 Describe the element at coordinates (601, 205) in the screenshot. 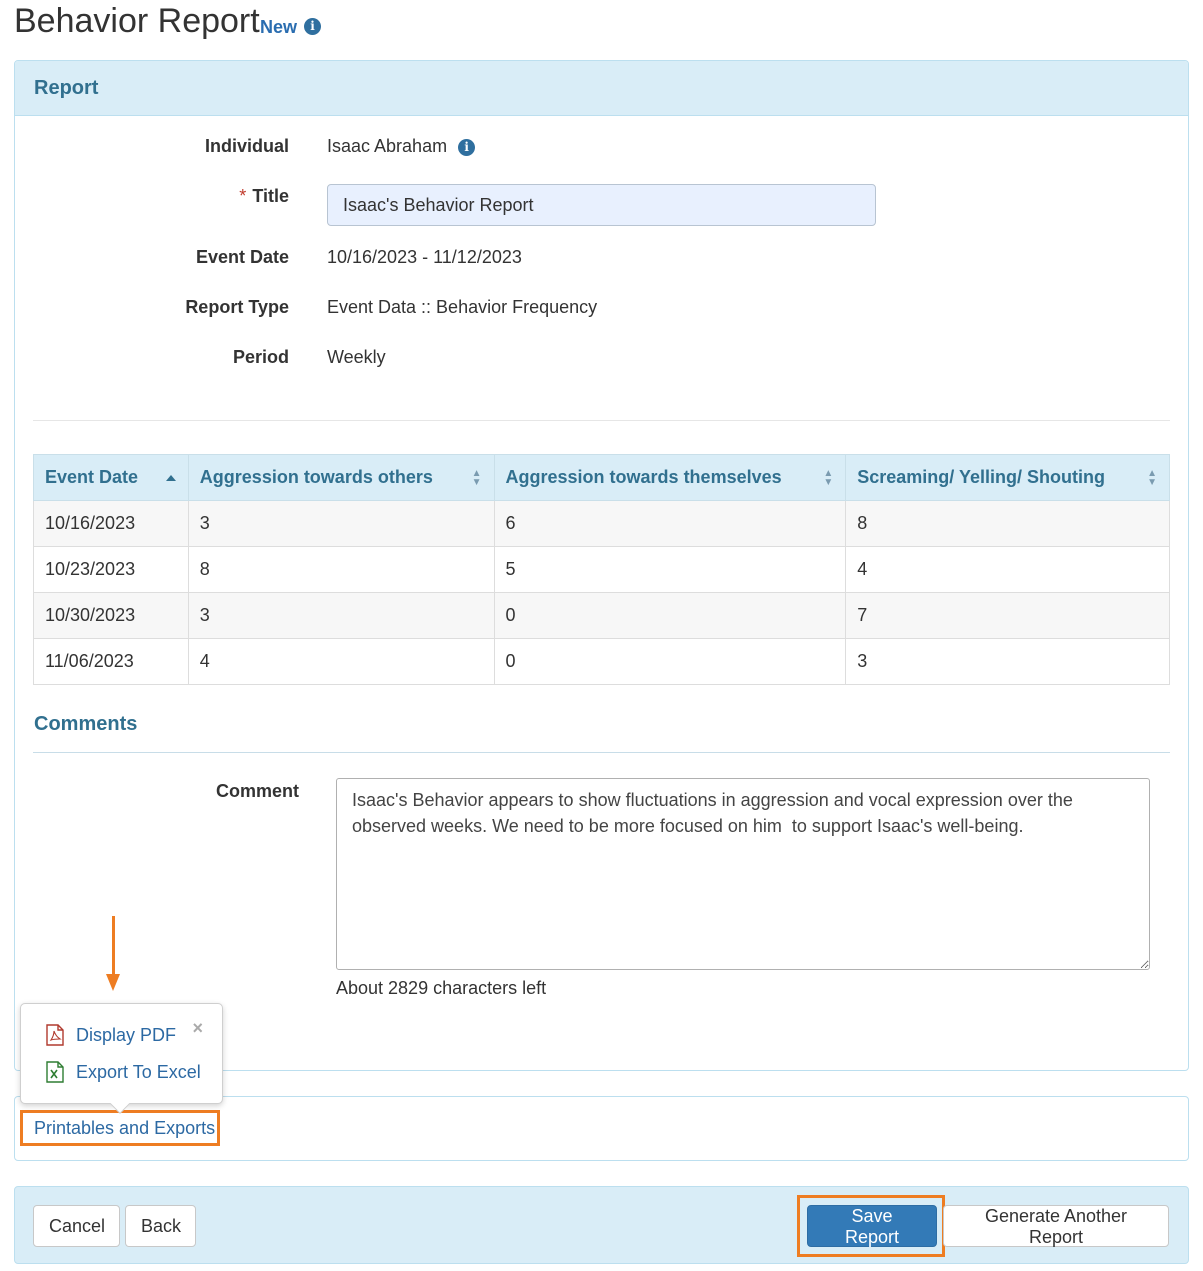

I see `title-input` at that location.